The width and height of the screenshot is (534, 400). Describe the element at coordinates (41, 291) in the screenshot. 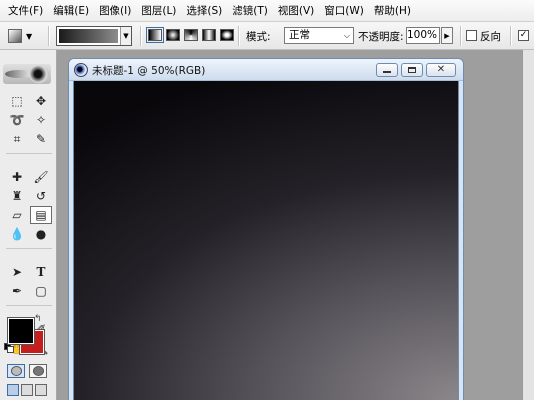

I see `shape-tool-icon: ▢` at that location.